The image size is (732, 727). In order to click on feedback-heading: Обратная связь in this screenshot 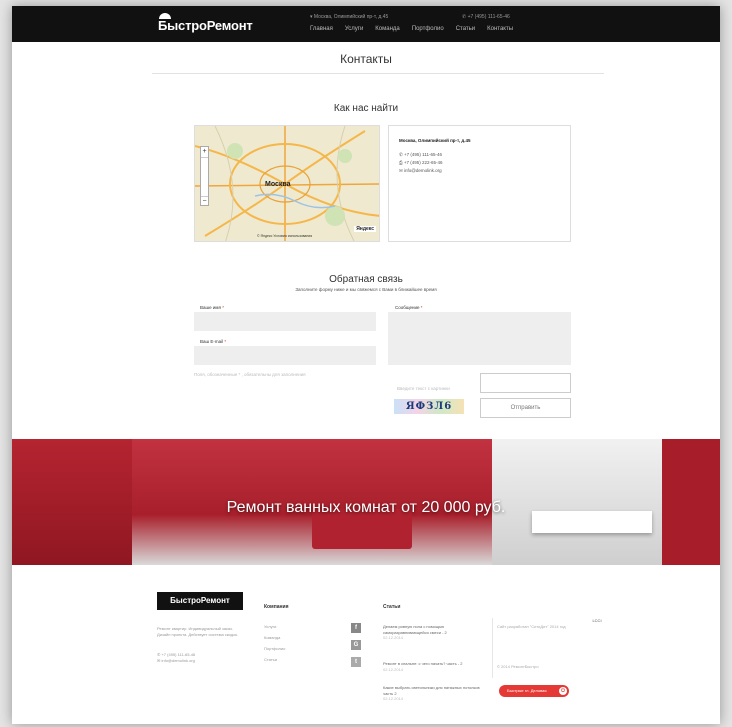, I will do `click(366, 279)`.